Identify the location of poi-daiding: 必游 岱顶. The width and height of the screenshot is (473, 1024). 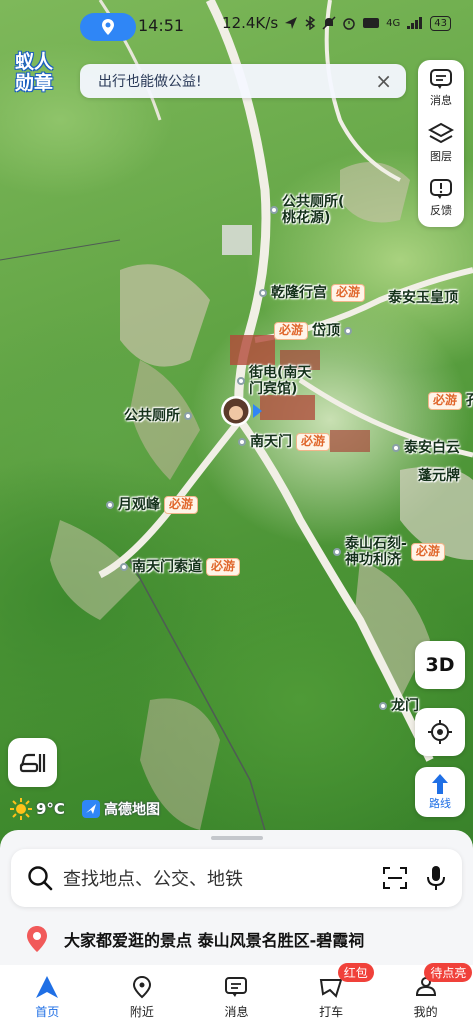
(313, 331).